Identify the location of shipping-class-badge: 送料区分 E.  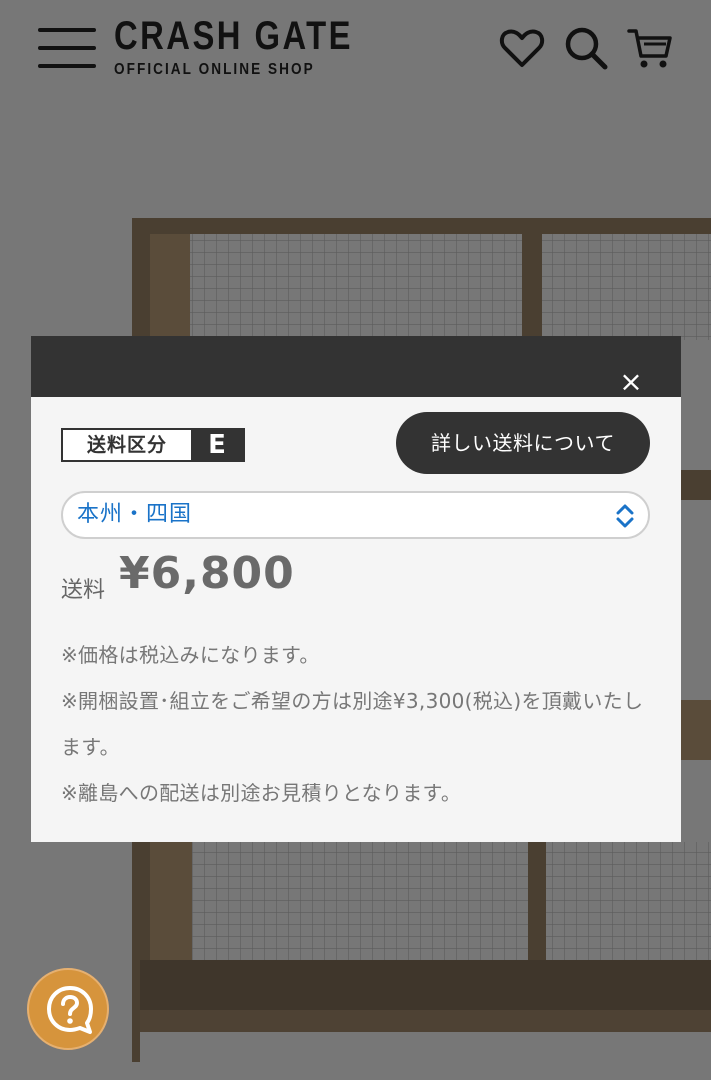
(153, 445).